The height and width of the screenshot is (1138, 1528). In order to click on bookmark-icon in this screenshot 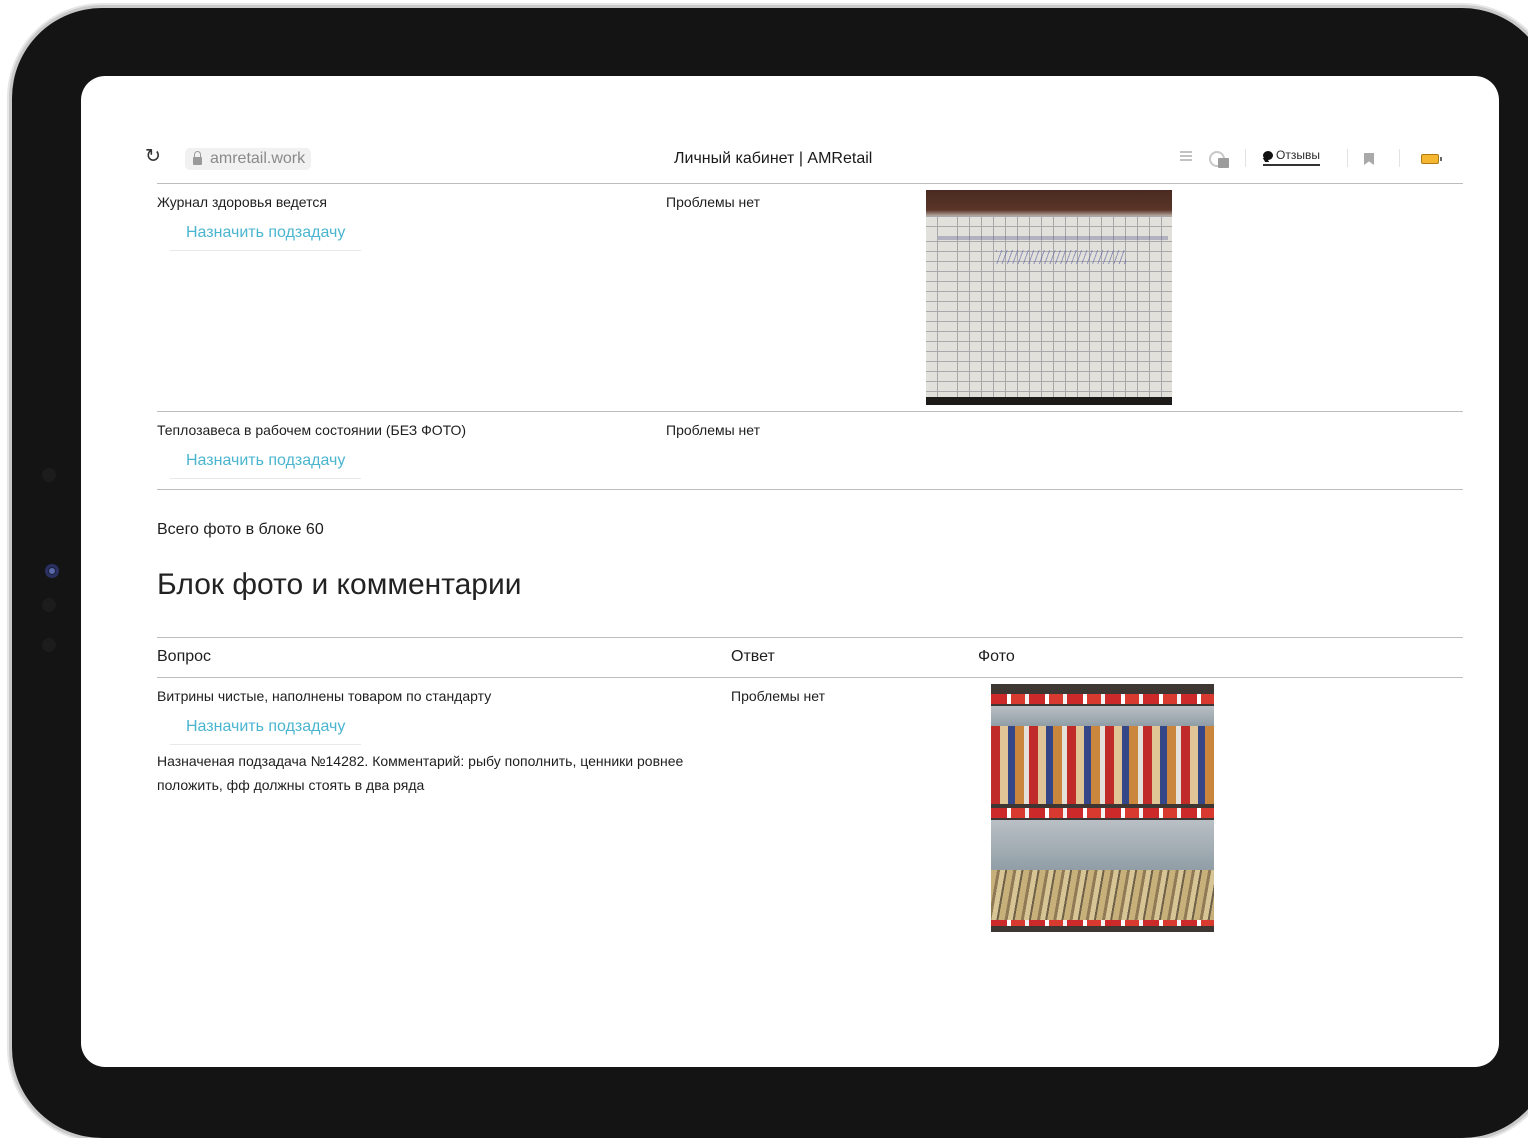, I will do `click(1369, 159)`.